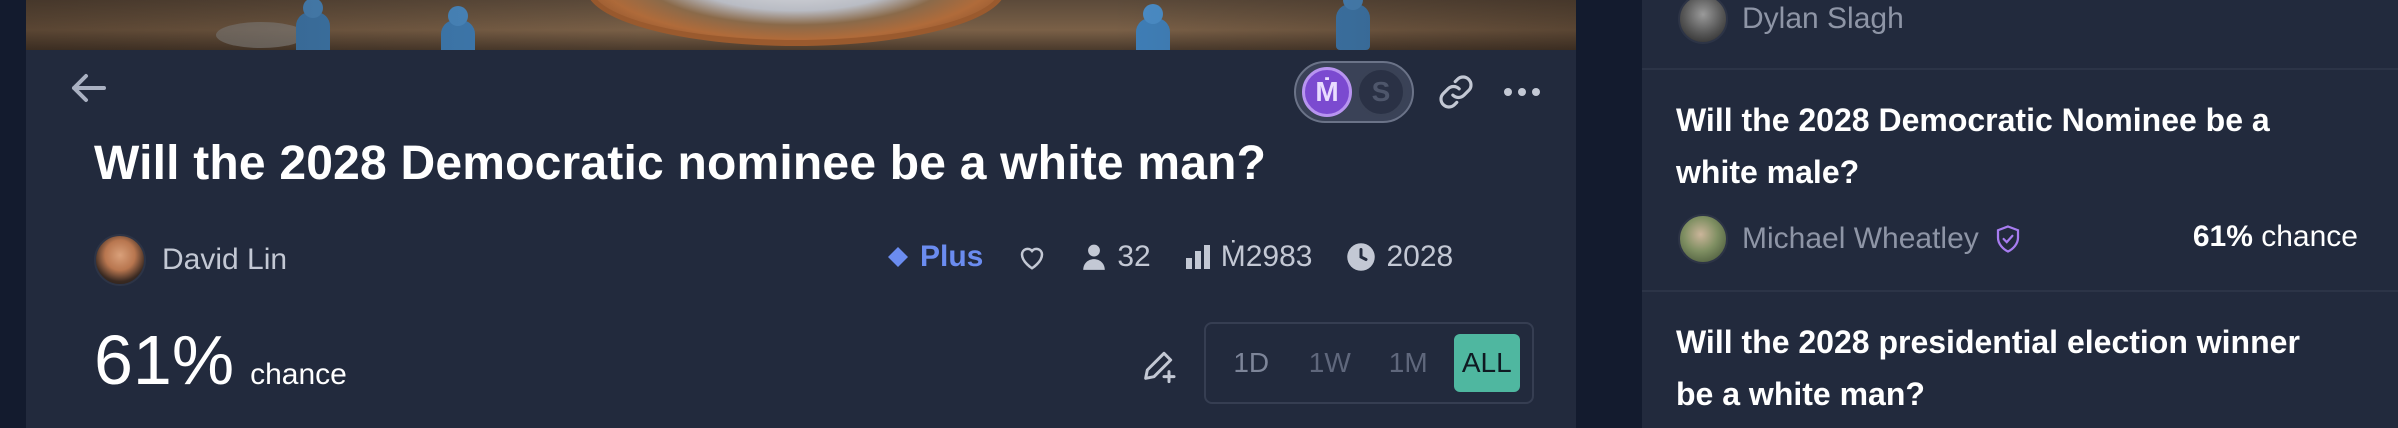  Describe the element at coordinates (2007, 239) in the screenshot. I see `verified-shield-icon` at that location.